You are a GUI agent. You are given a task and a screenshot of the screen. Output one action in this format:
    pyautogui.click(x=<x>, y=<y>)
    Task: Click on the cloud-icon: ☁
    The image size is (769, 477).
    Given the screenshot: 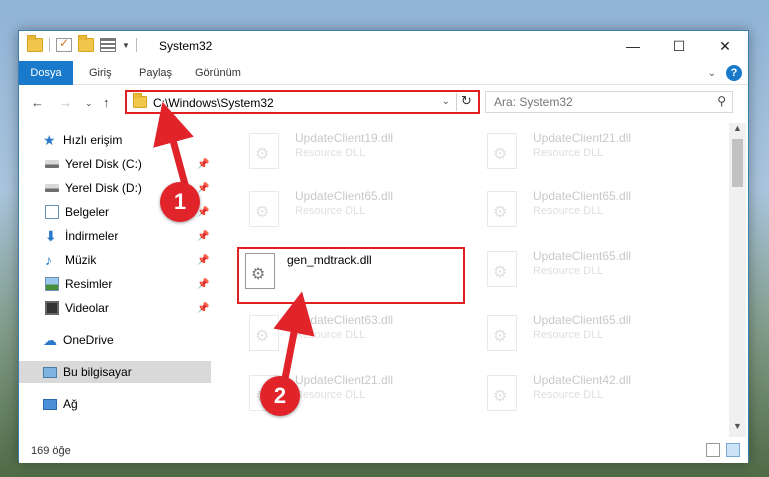 What is the action you would take?
    pyautogui.click(x=50, y=340)
    